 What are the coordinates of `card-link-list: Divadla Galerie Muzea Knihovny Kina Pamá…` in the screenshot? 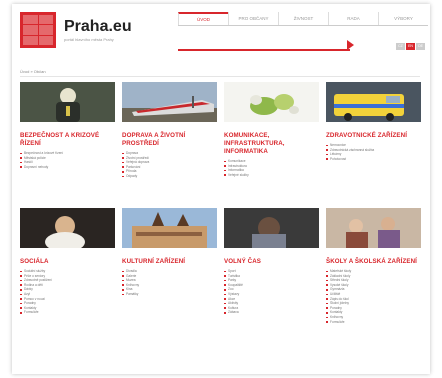 It's located at (169, 283).